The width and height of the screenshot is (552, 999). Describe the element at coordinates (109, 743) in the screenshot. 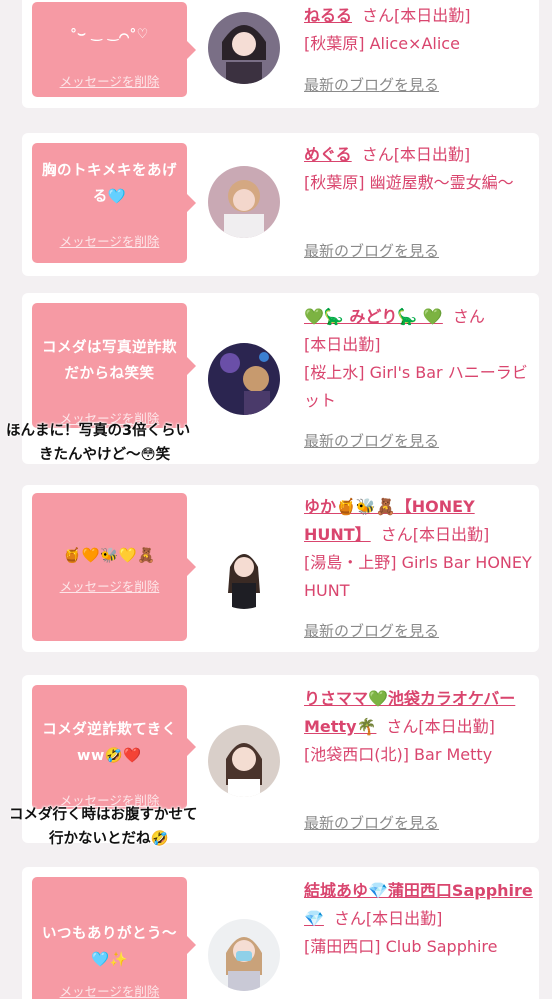

I see `message-text: コメダ逆詐欺てきくww🤣❤️` at that location.